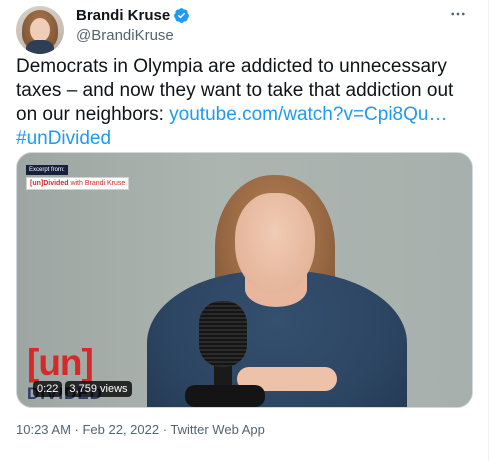 Image resolution: width=490 pixels, height=461 pixels. Describe the element at coordinates (47, 170) in the screenshot. I see `excerpt-label: Excerpt from:` at that location.